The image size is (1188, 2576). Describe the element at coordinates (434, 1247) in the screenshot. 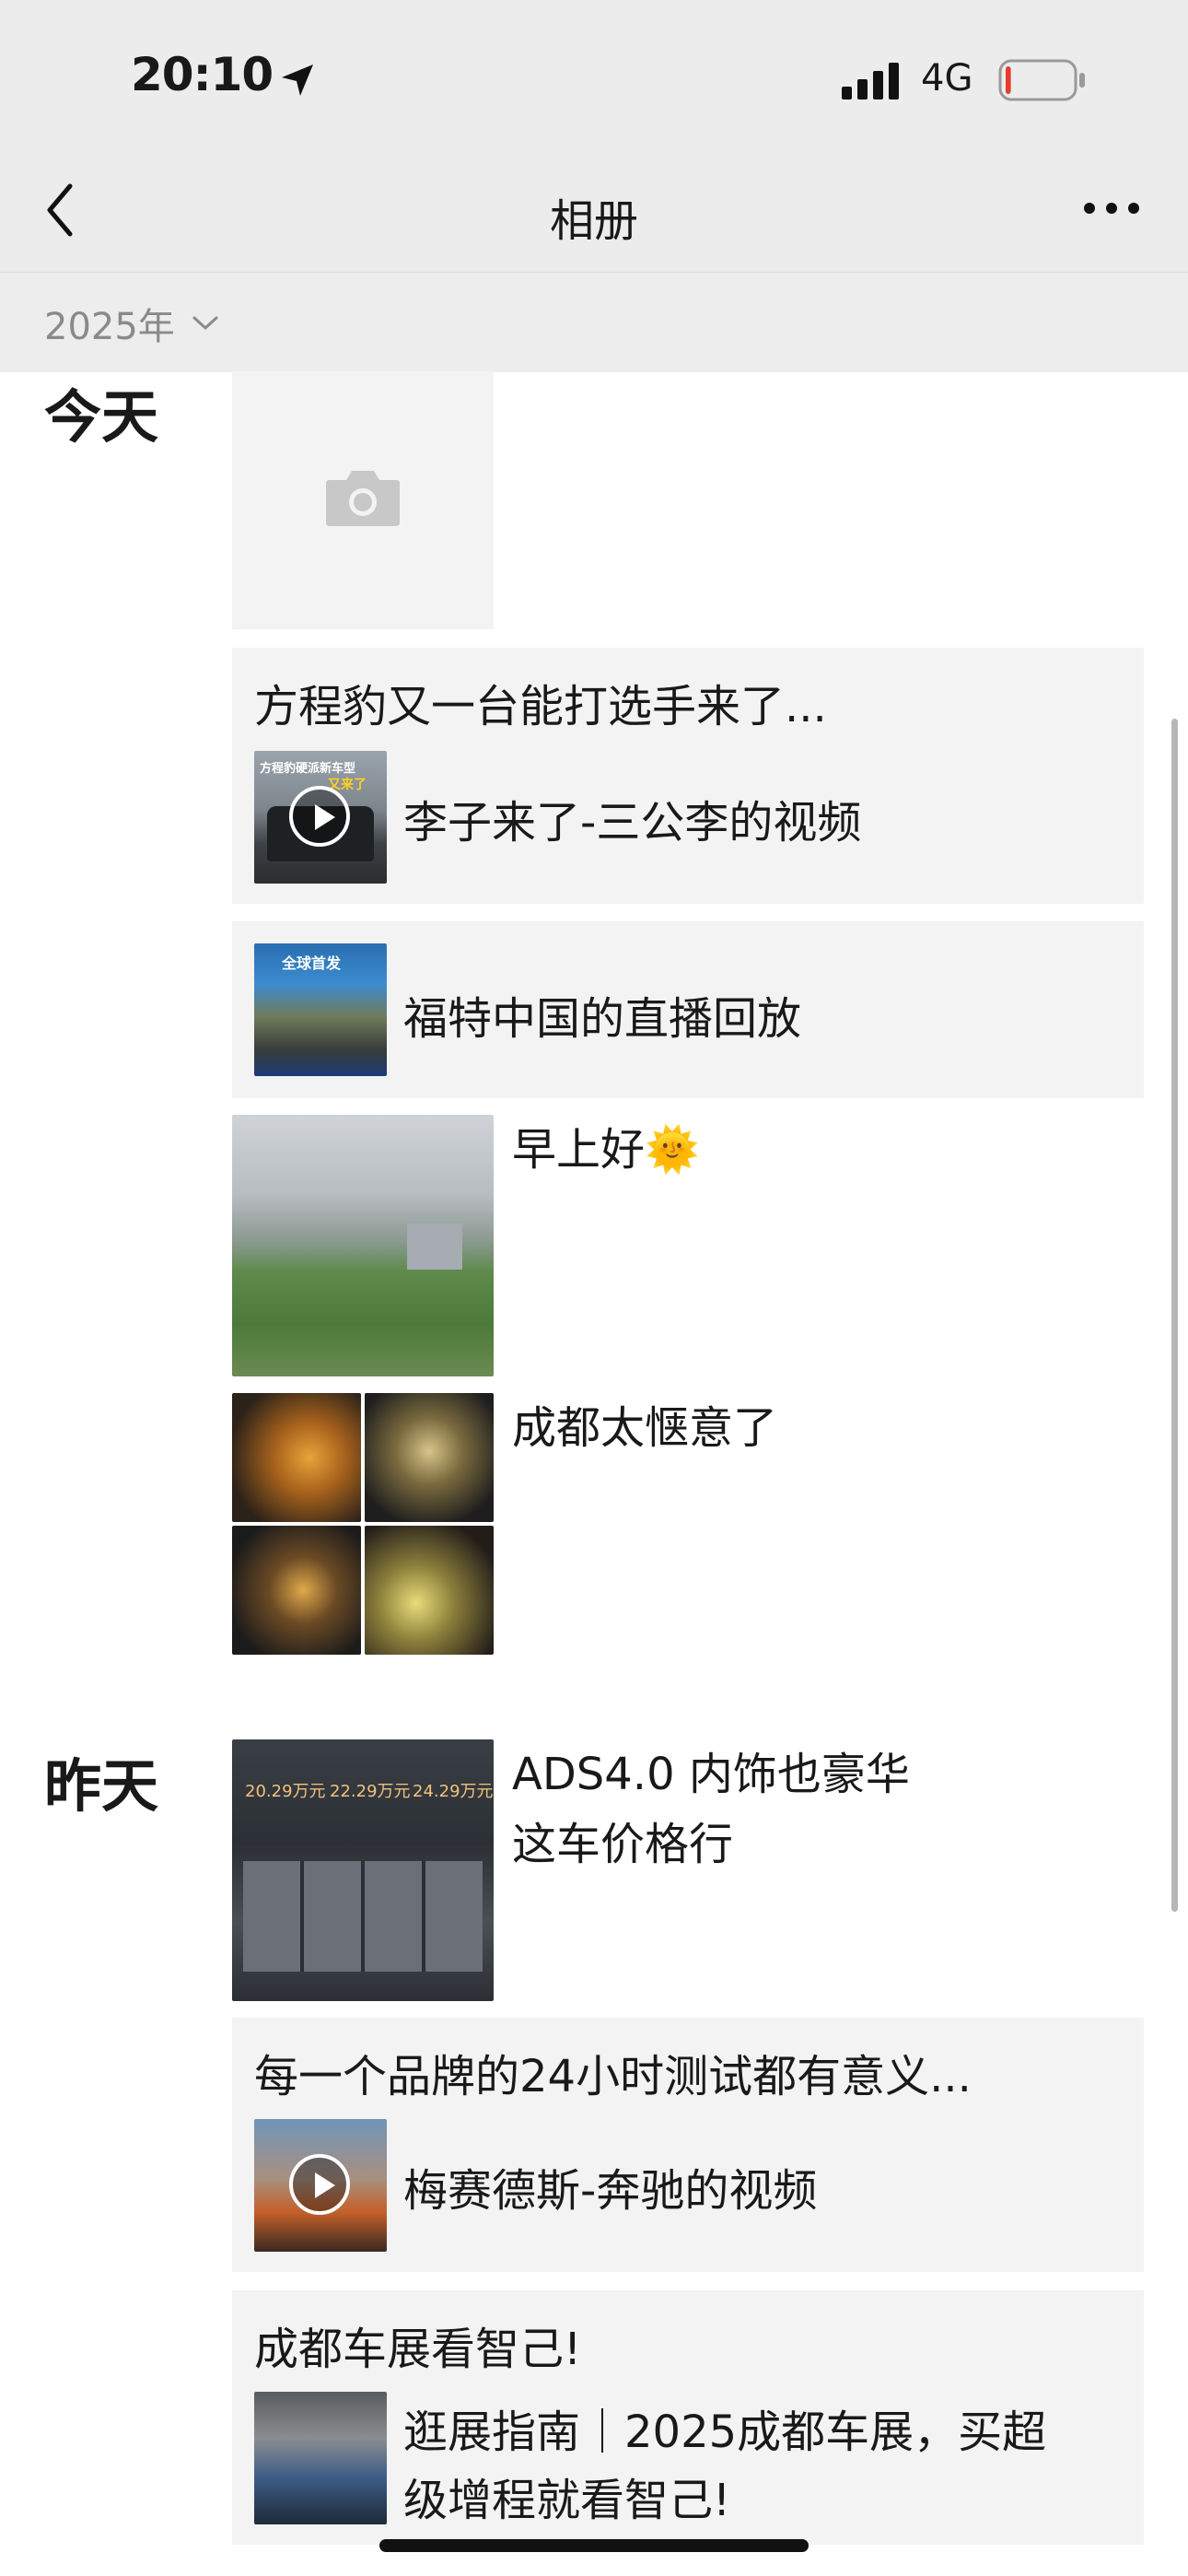

I see `building-cluster` at that location.